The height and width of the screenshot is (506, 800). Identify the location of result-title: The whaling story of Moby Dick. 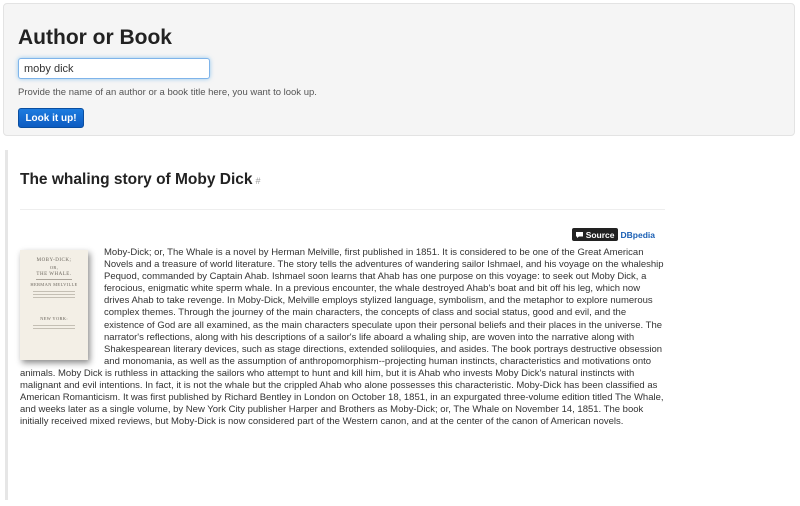
(136, 179).